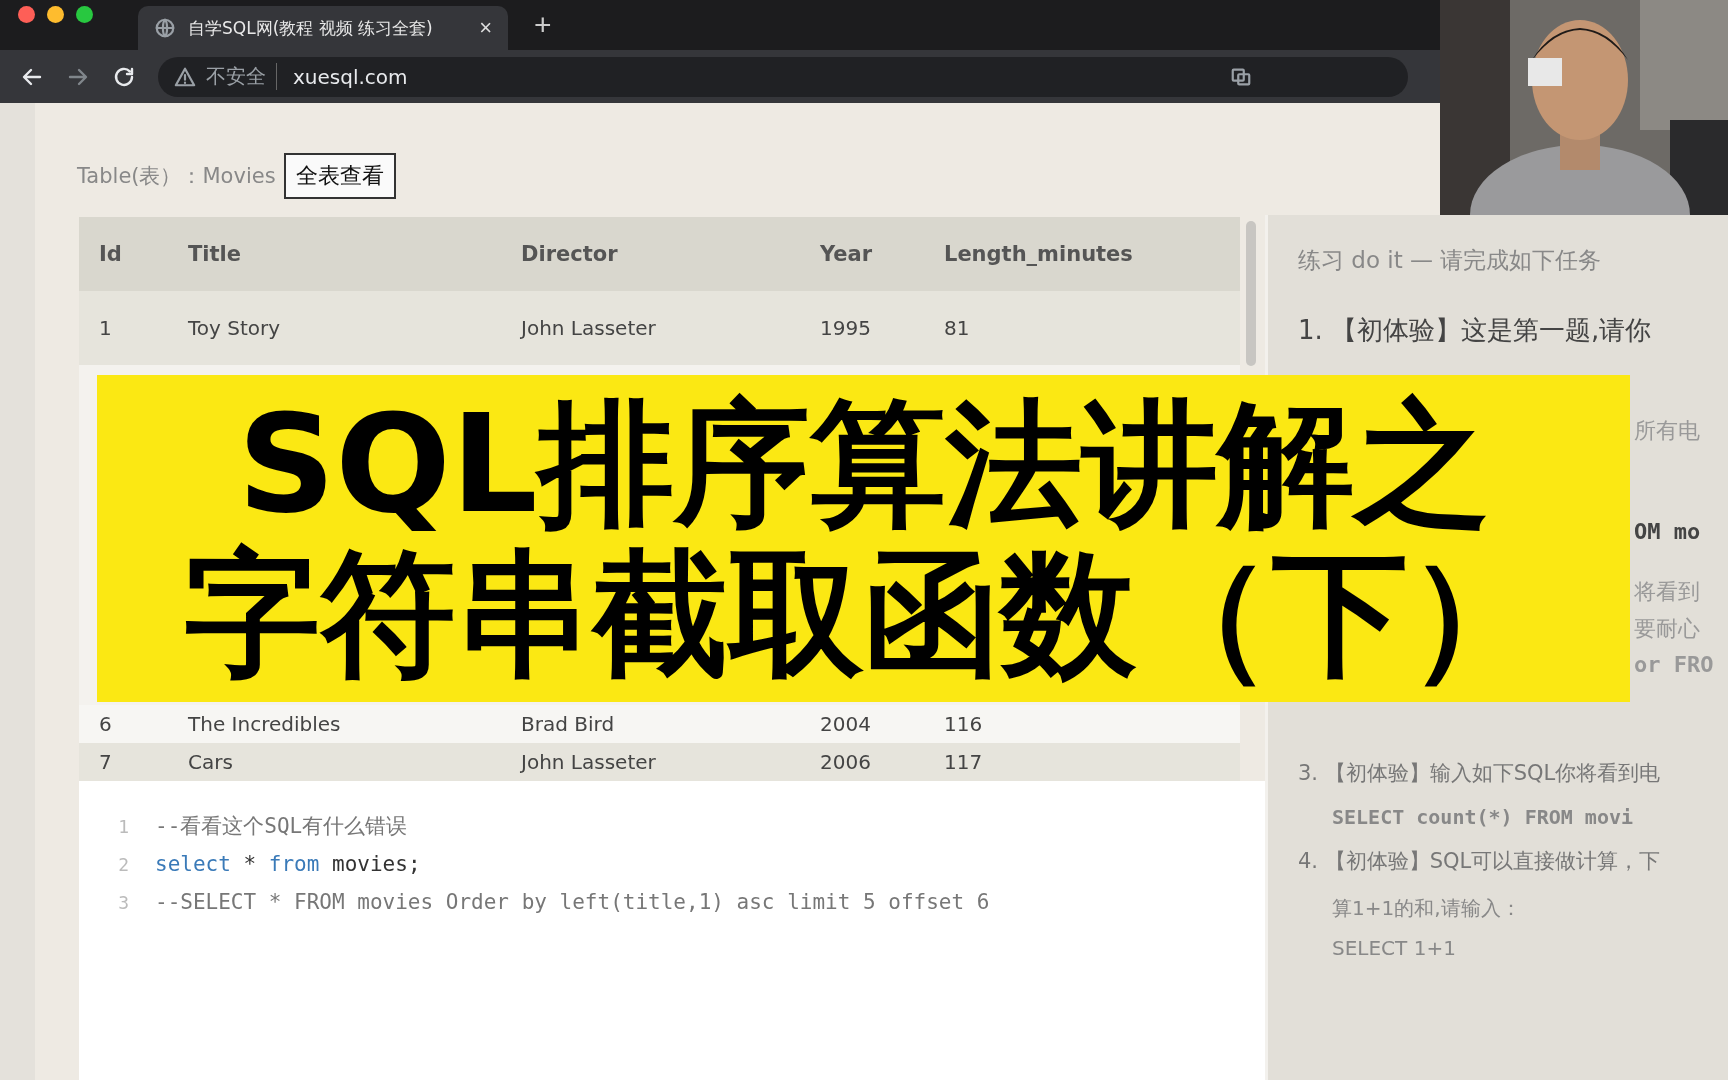 Image resolution: width=1728 pixels, height=1080 pixels. What do you see at coordinates (783, 76) in the screenshot?
I see `address-bar: 不安全 xuesql.com` at bounding box center [783, 76].